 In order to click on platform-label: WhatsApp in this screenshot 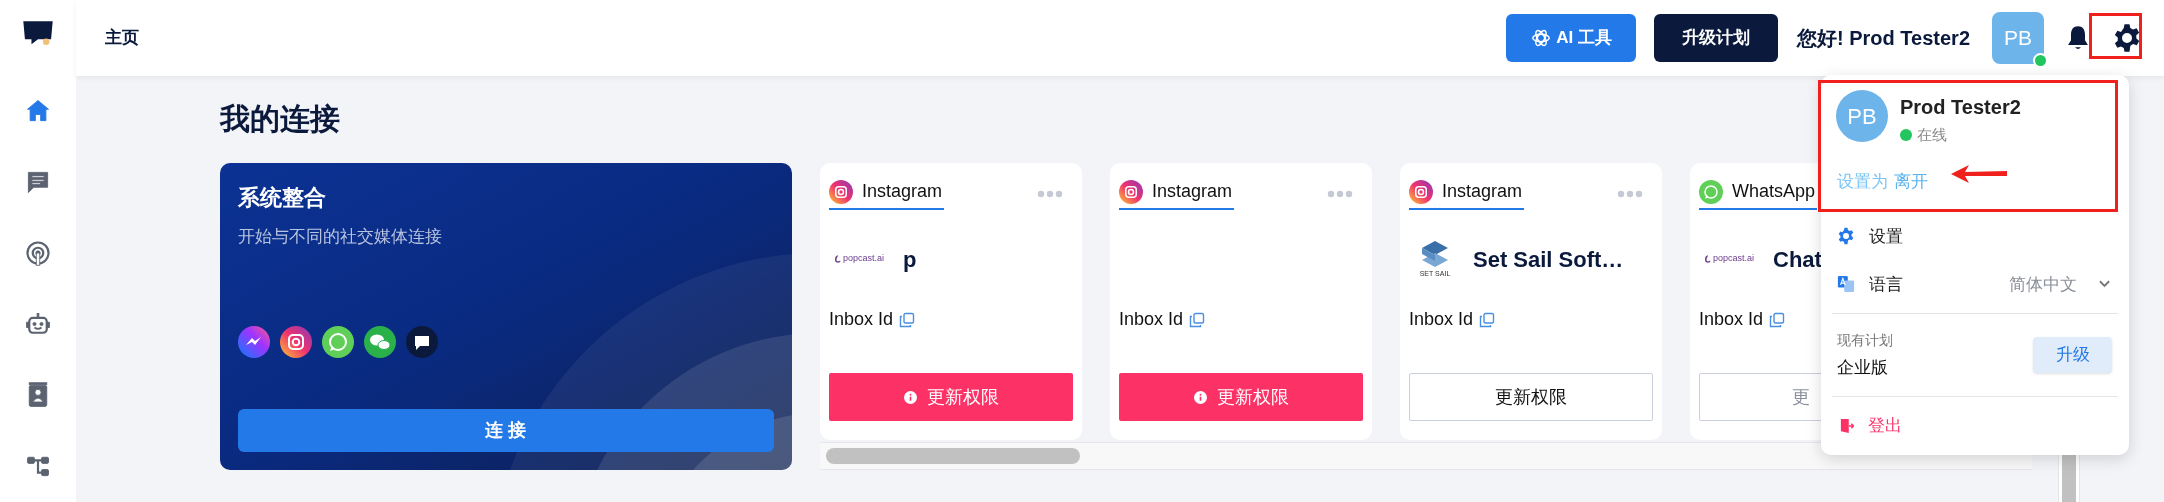, I will do `click(1774, 191)`.